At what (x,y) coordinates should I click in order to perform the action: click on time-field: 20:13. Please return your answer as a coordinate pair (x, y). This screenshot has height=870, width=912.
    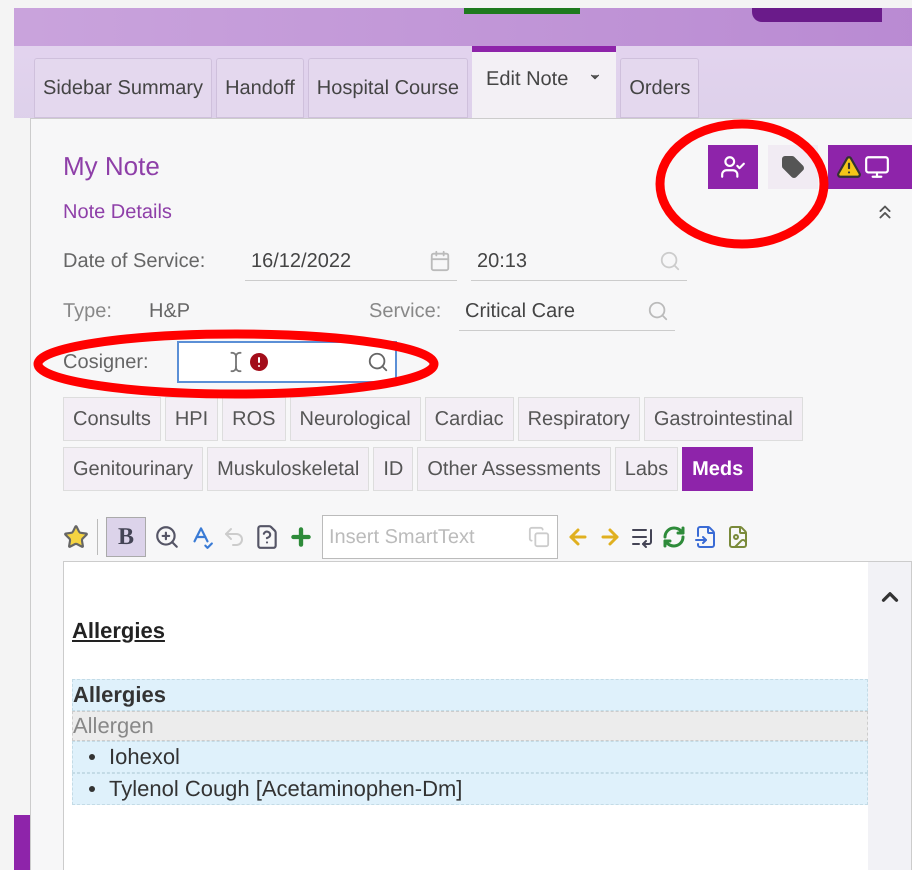
    Looking at the image, I should click on (579, 261).